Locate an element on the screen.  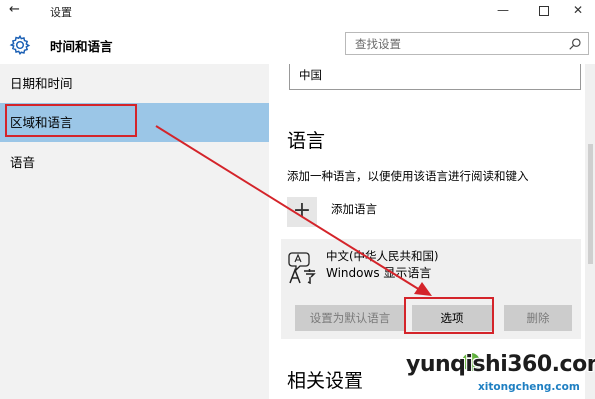
related-settings-heading: 相关设置 is located at coordinates (325, 381).